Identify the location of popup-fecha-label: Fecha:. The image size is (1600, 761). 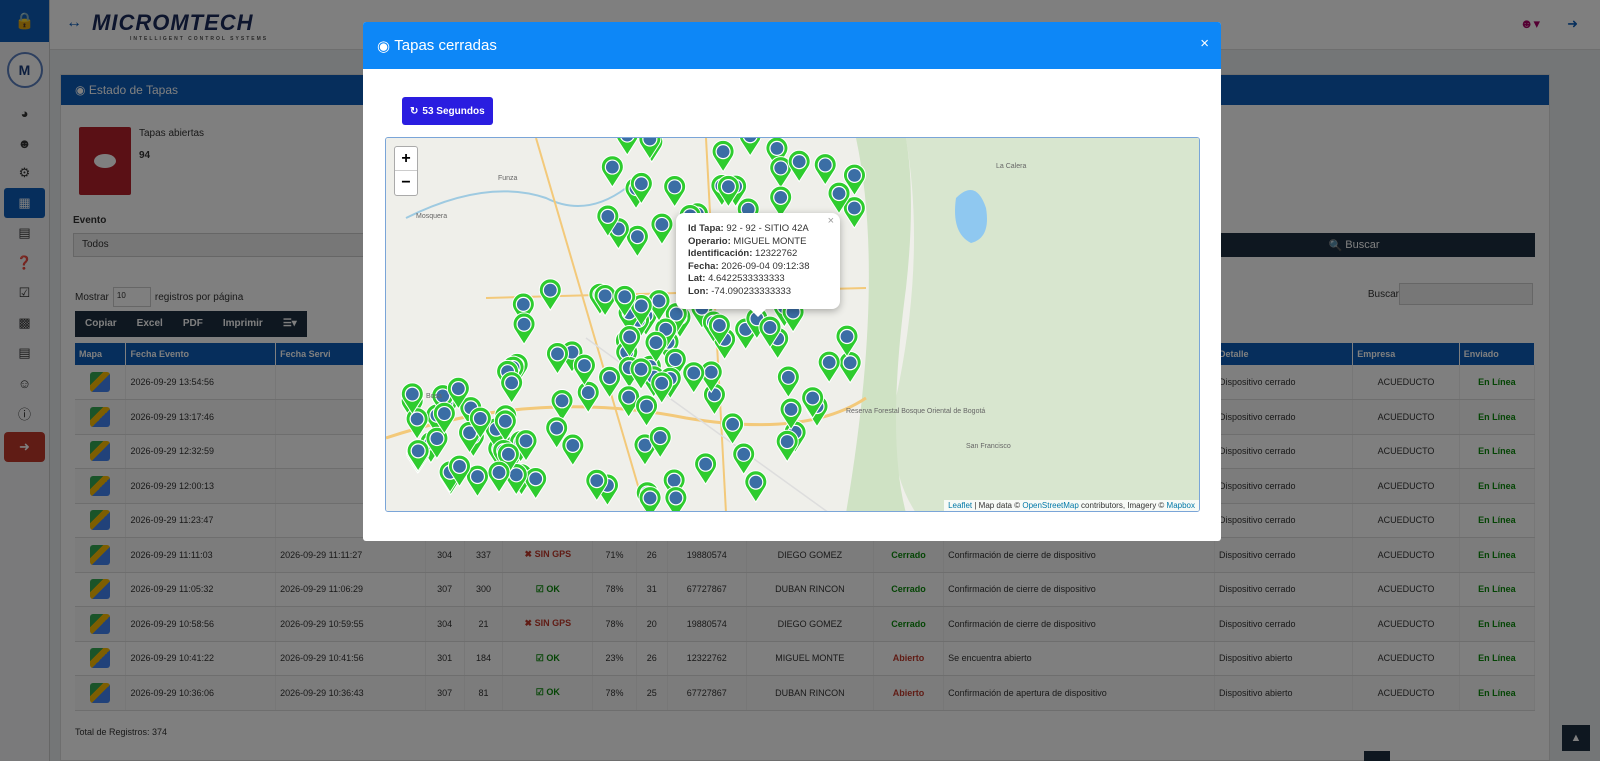
(703, 266).